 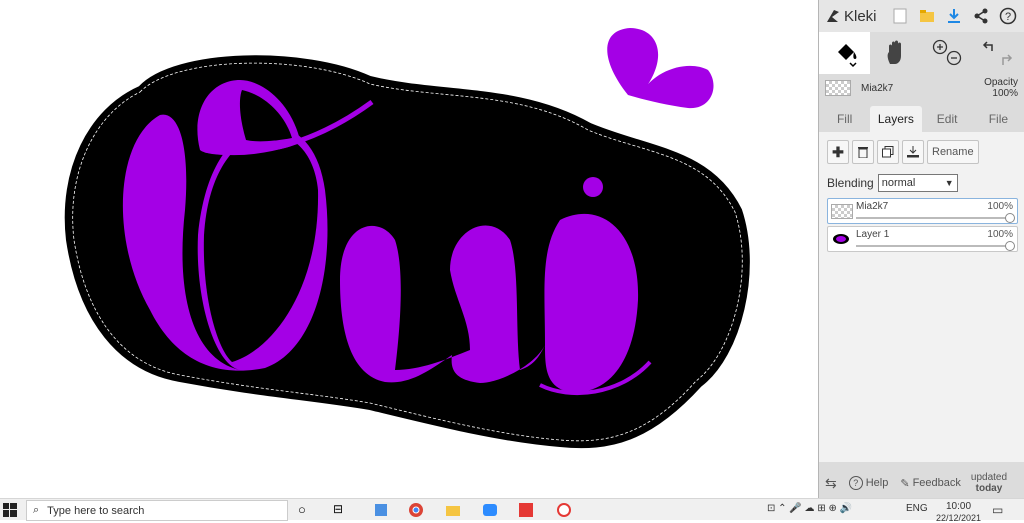 What do you see at coordinates (1005, 93) in the screenshot?
I see `opacity-value: 100%` at bounding box center [1005, 93].